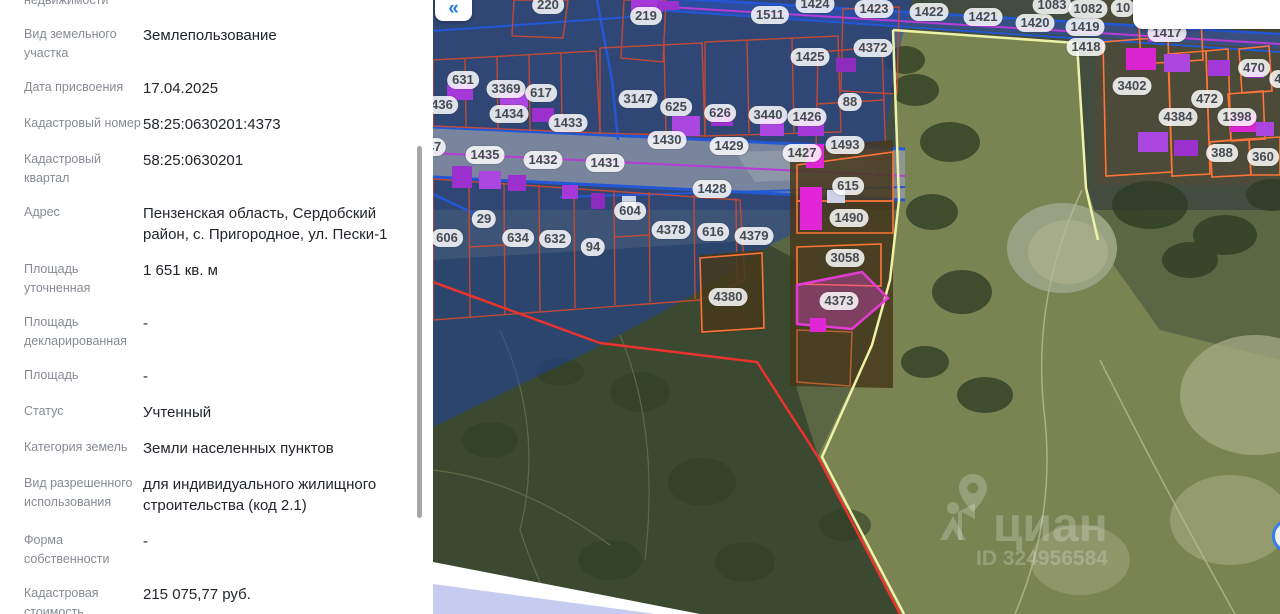  I want to click on info-value: Землепользование, so click(210, 35).